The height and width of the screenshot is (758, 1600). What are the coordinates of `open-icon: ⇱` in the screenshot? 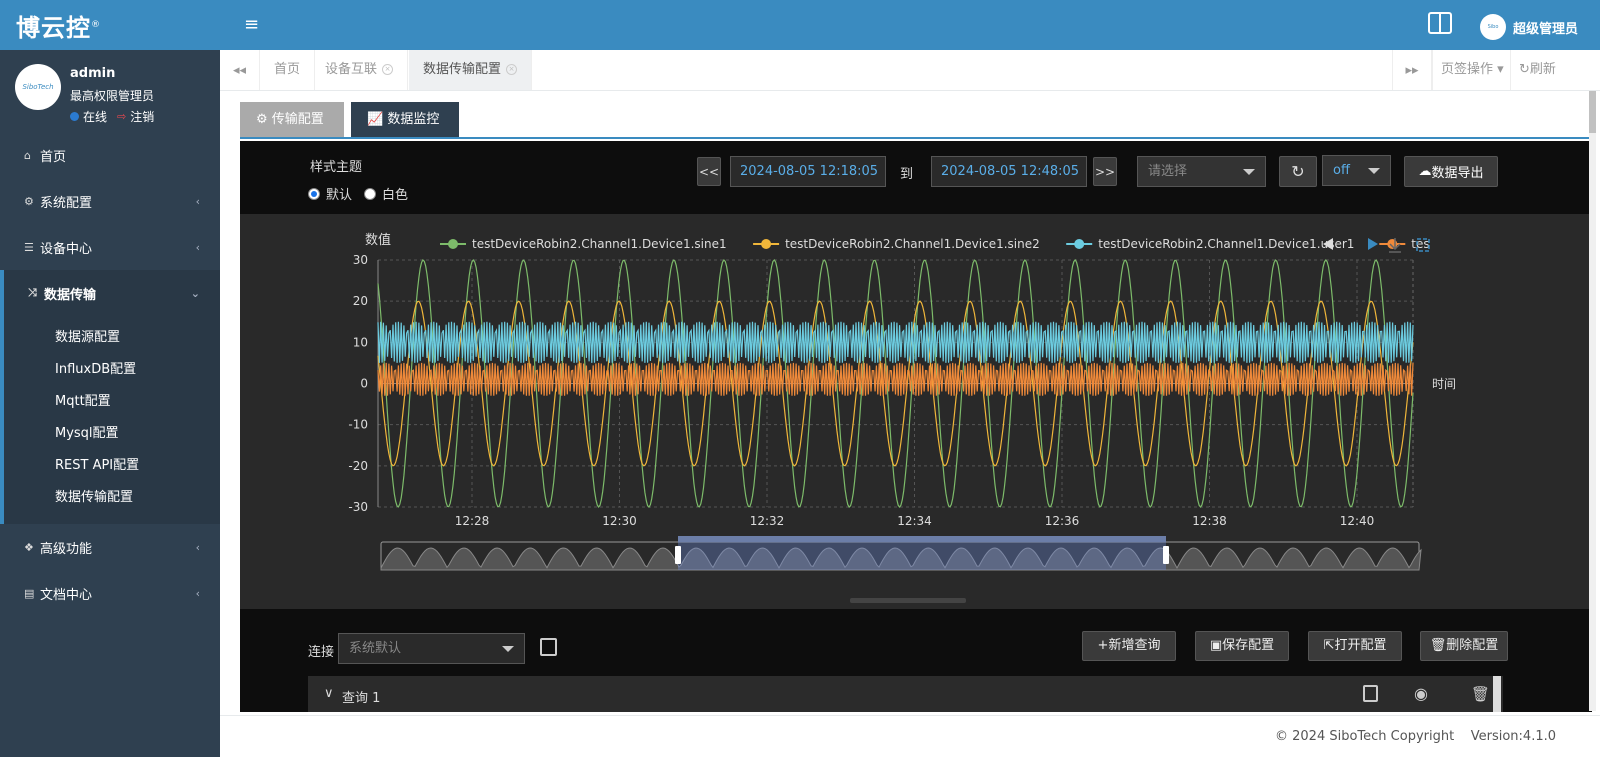 It's located at (1329, 645).